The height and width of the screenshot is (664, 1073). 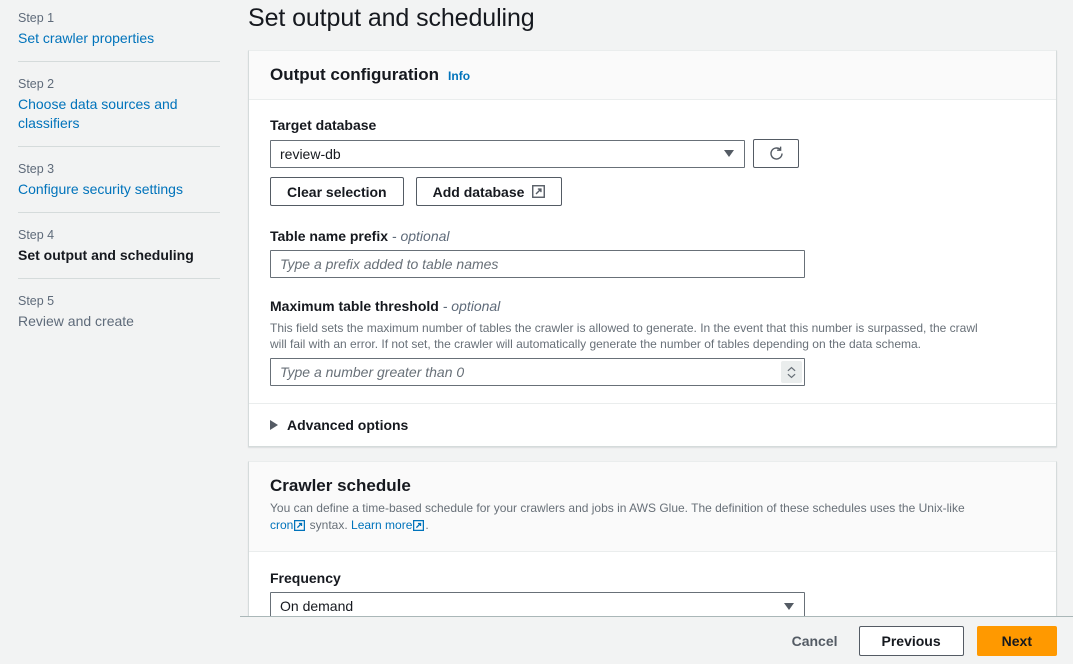 I want to click on sidebar-step-3: Step 3 Configure security settings, so click(x=119, y=179).